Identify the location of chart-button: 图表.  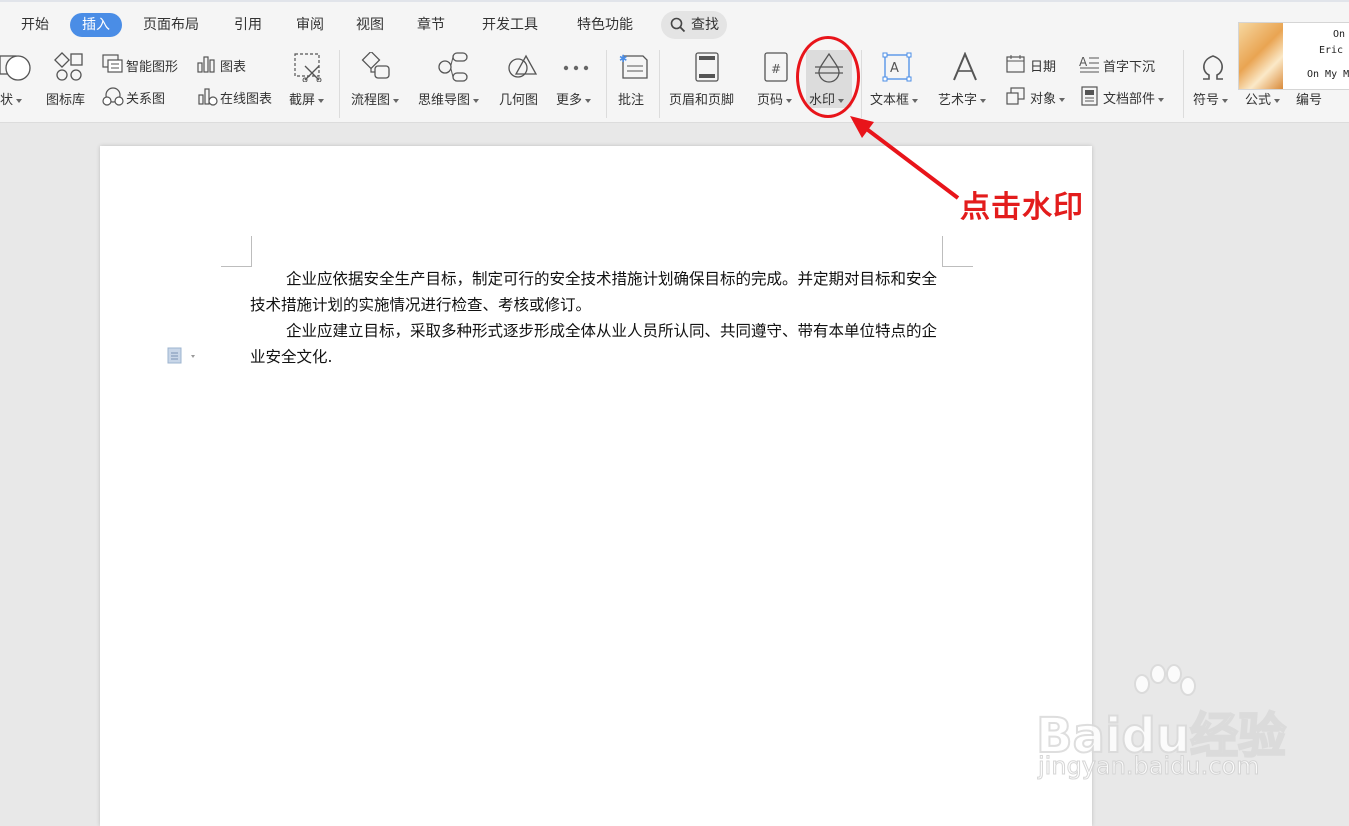
(229, 66).